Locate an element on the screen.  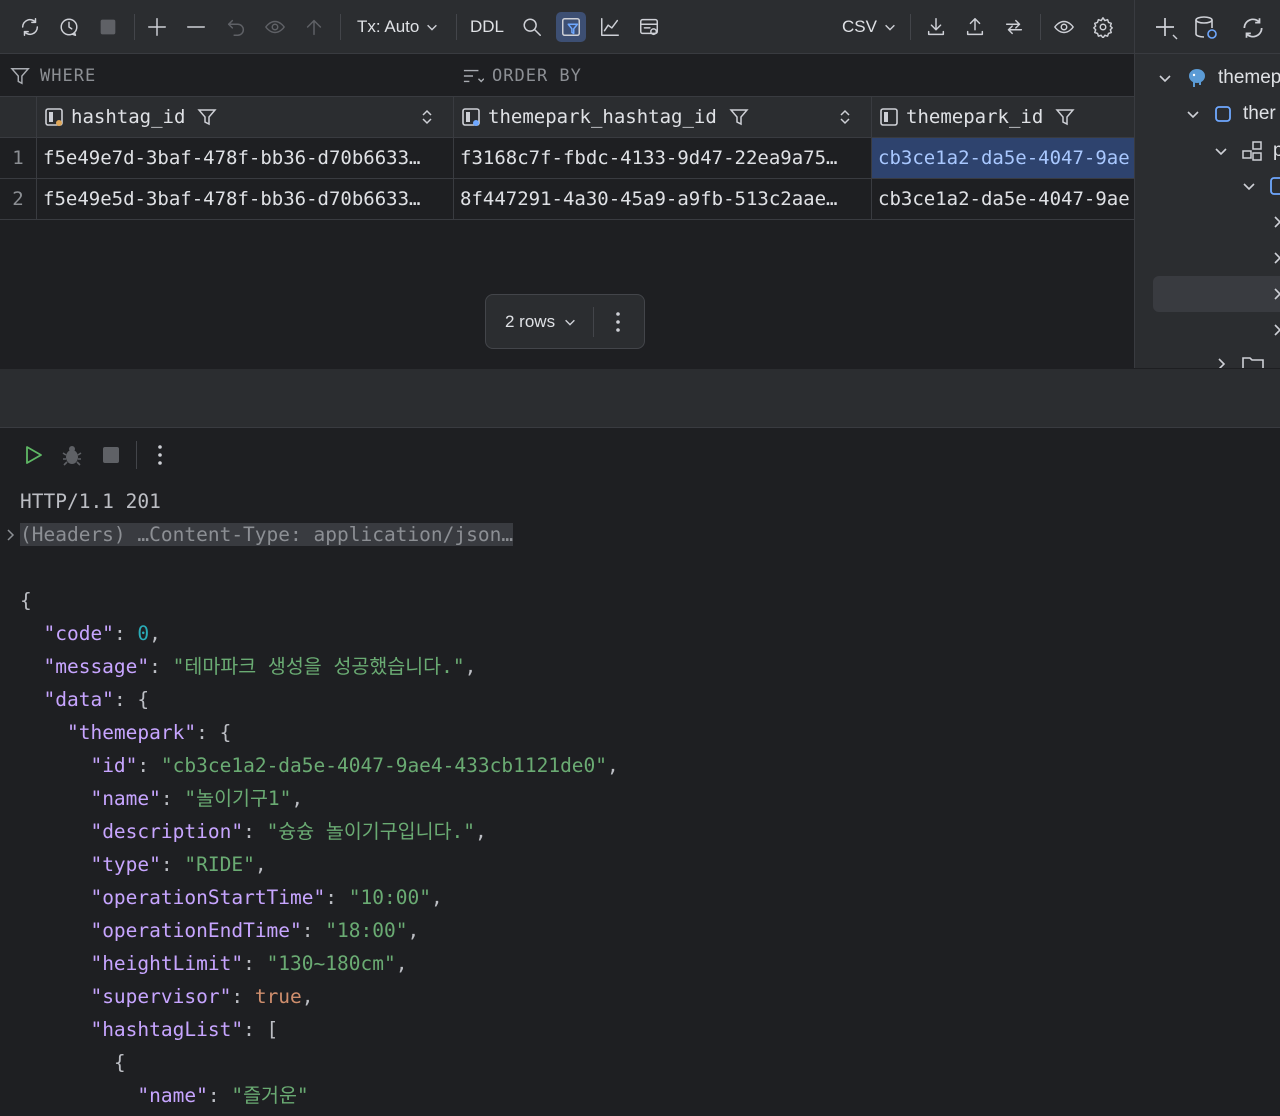
json-value: "즐거운" is located at coordinates (270, 1095).